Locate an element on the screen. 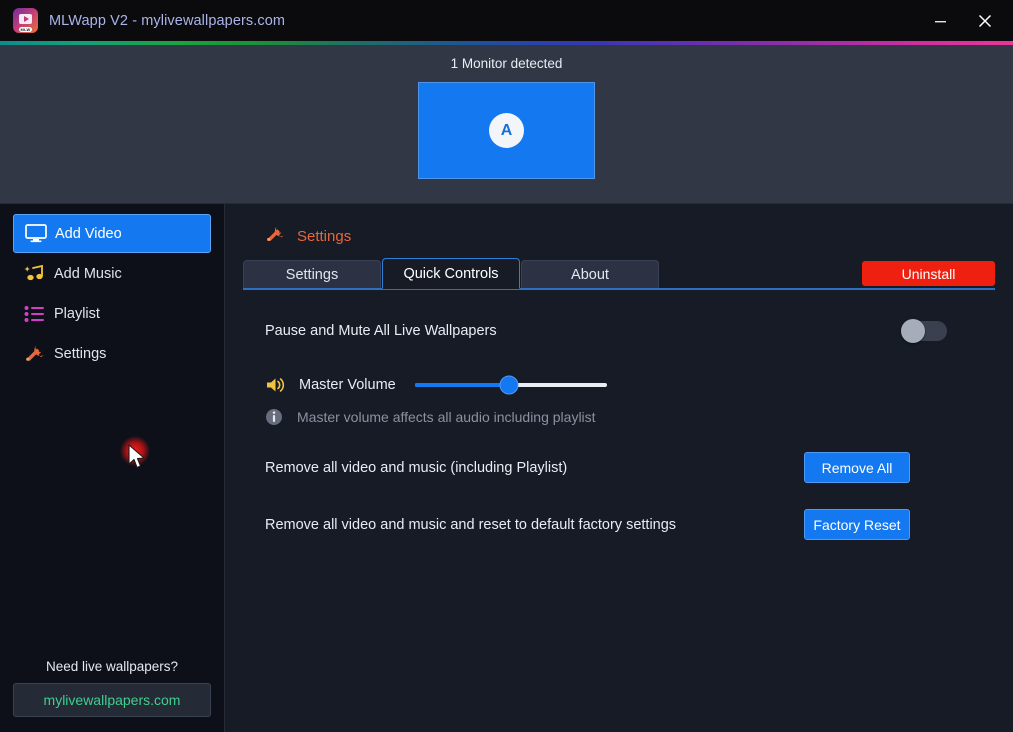 The width and height of the screenshot is (1013, 732). master-volume-slider is located at coordinates (511, 385).